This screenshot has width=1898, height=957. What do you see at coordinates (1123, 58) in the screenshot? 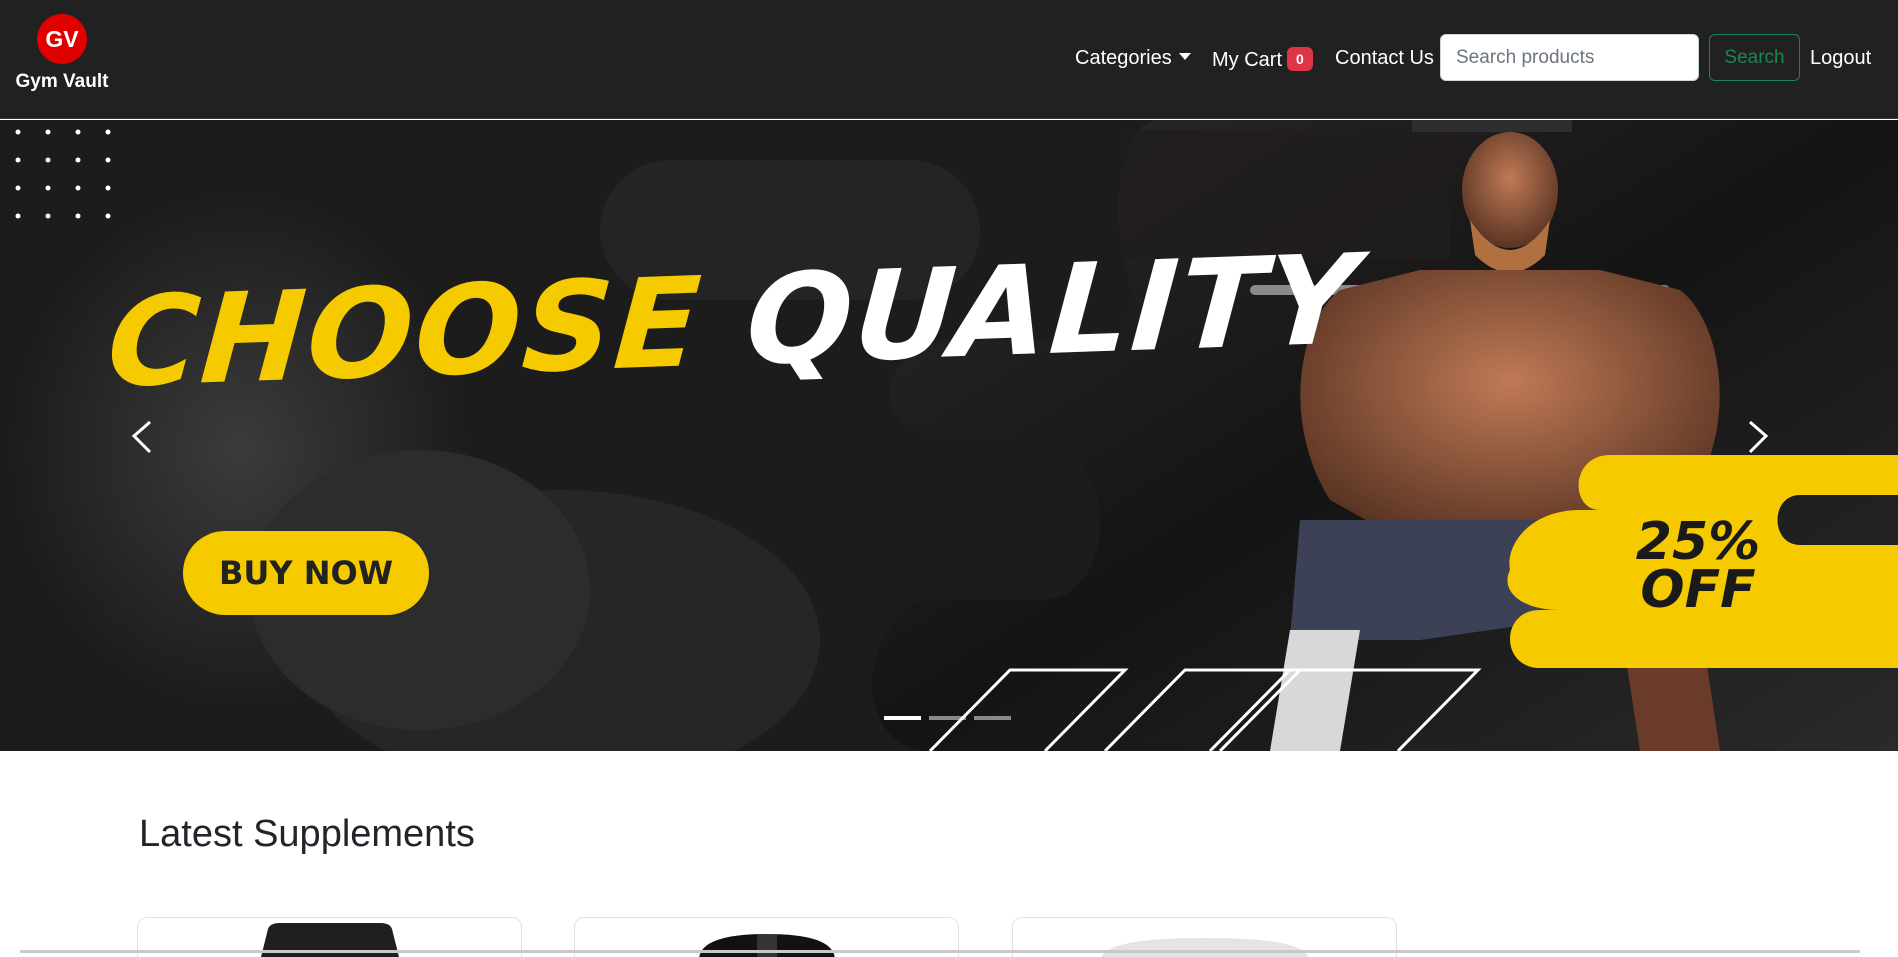
I see `categories-label: Categories` at bounding box center [1123, 58].